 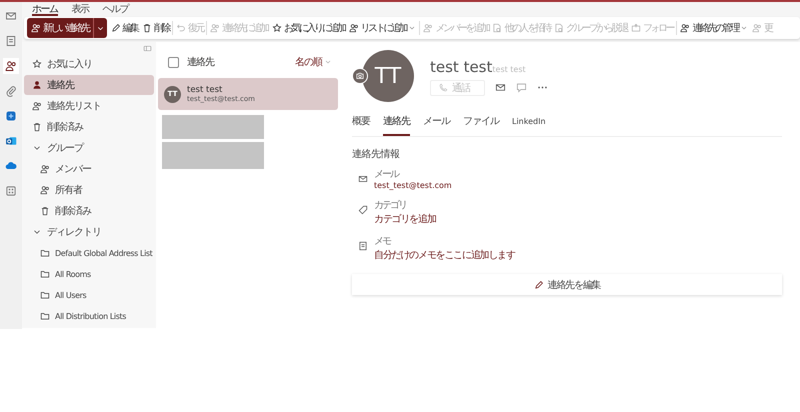 What do you see at coordinates (60, 28) in the screenshot?
I see `new-contact-button: 新しい連絡先` at bounding box center [60, 28].